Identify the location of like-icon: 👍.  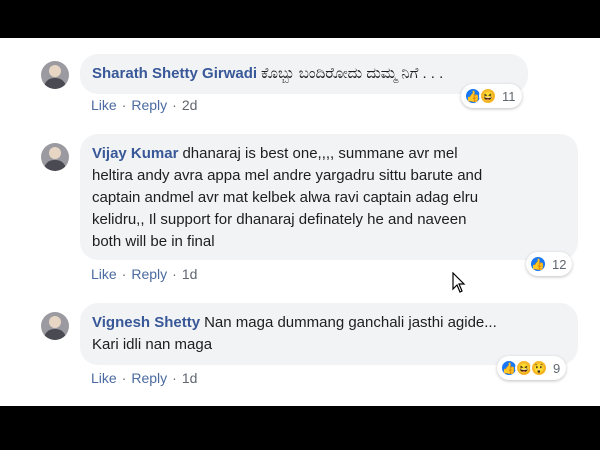
(538, 264).